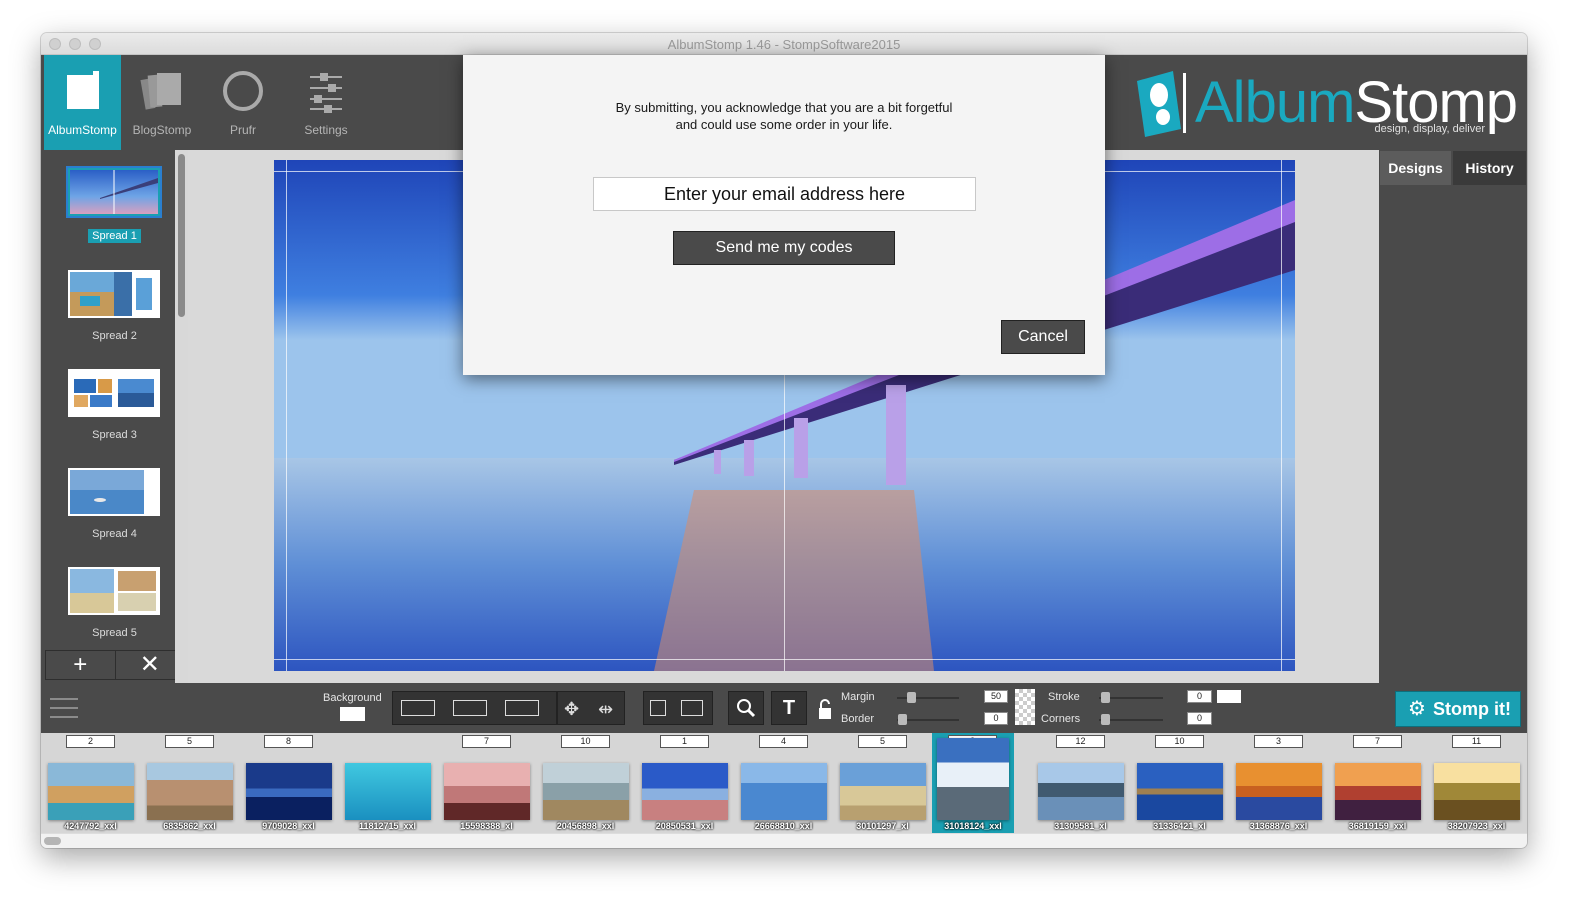 The height and width of the screenshot is (906, 1584). I want to click on stroke-value: 0, so click(1199, 696).